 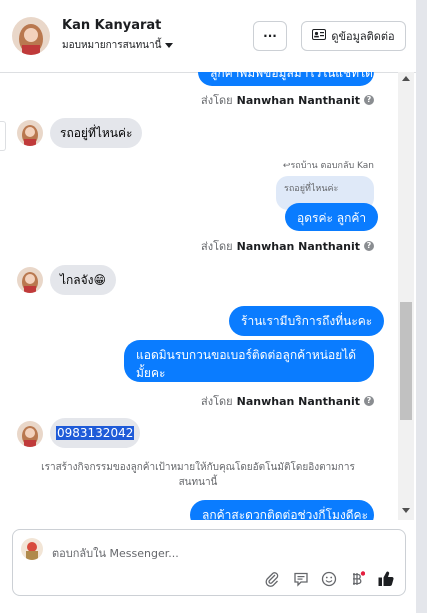 I want to click on contact-name: Kan Kanyarat, so click(x=111, y=25).